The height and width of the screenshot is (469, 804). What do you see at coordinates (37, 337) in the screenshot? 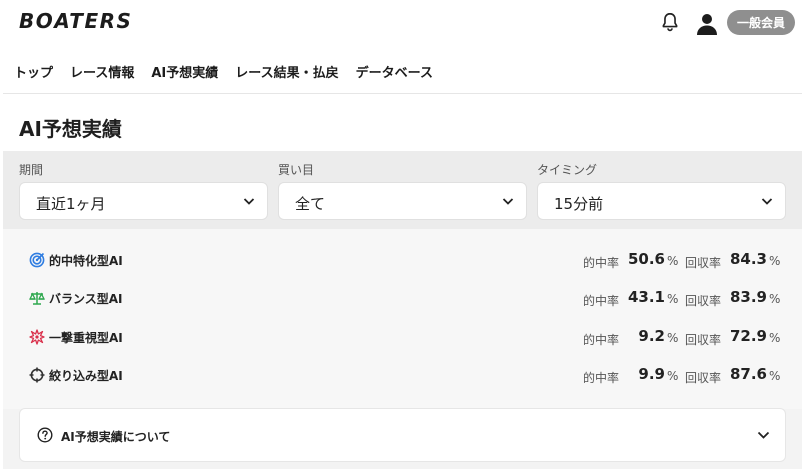
I see `burst-icon` at bounding box center [37, 337].